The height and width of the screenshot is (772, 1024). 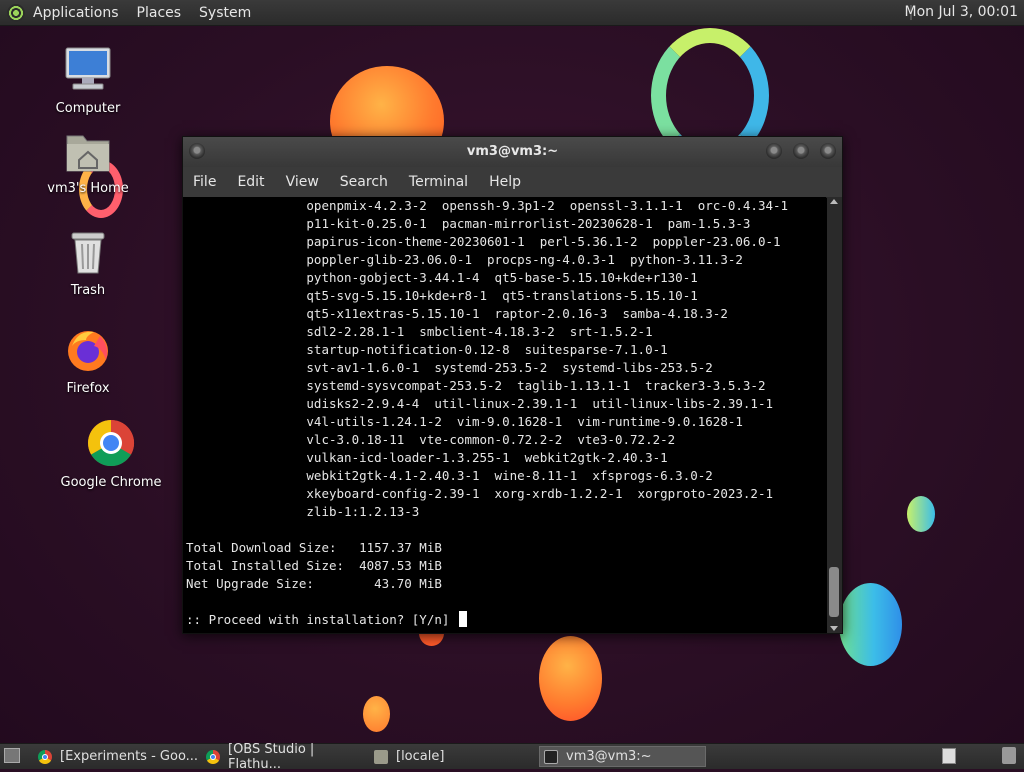 What do you see at coordinates (462, 619) in the screenshot?
I see `text-cursor` at bounding box center [462, 619].